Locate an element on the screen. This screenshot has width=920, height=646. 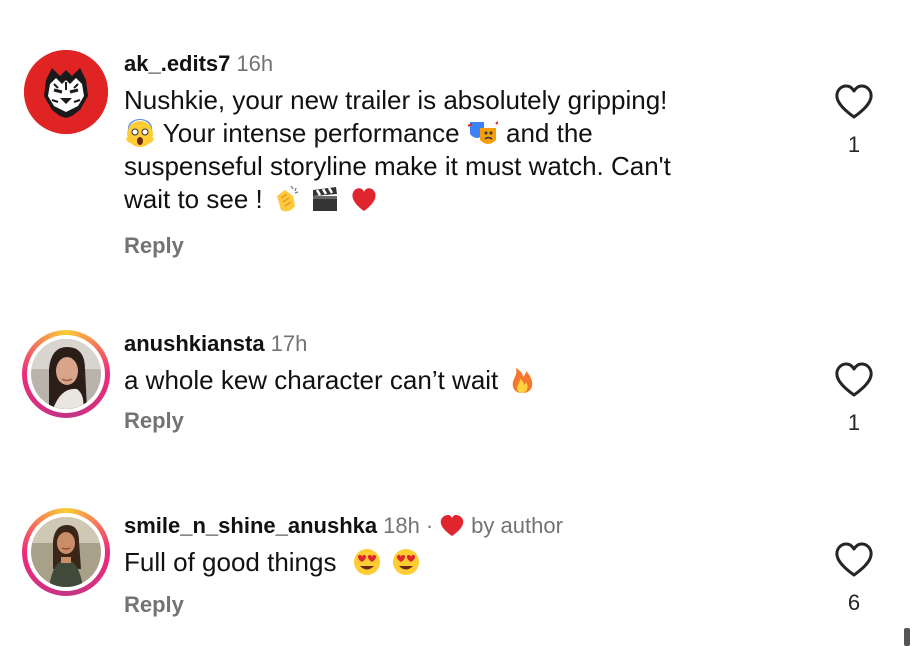
scrollbar-thumb is located at coordinates (907, 637).